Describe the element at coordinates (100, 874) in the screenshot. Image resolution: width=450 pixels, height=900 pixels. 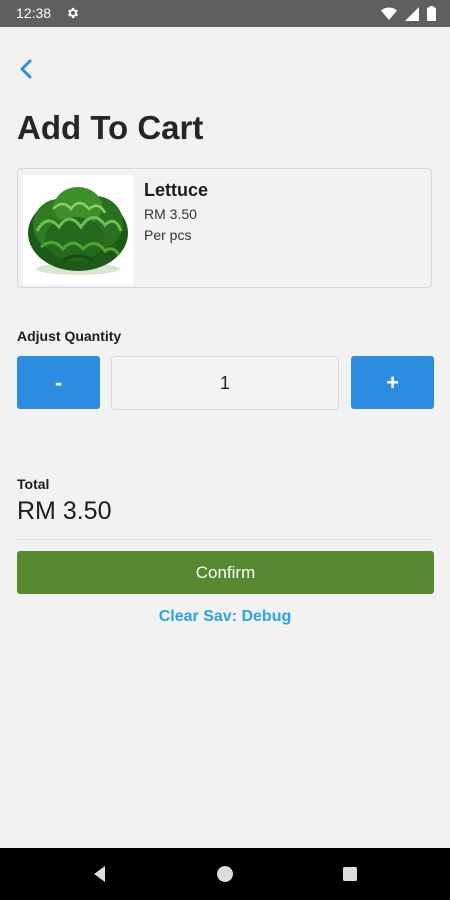
I see `back-triangle-icon` at that location.